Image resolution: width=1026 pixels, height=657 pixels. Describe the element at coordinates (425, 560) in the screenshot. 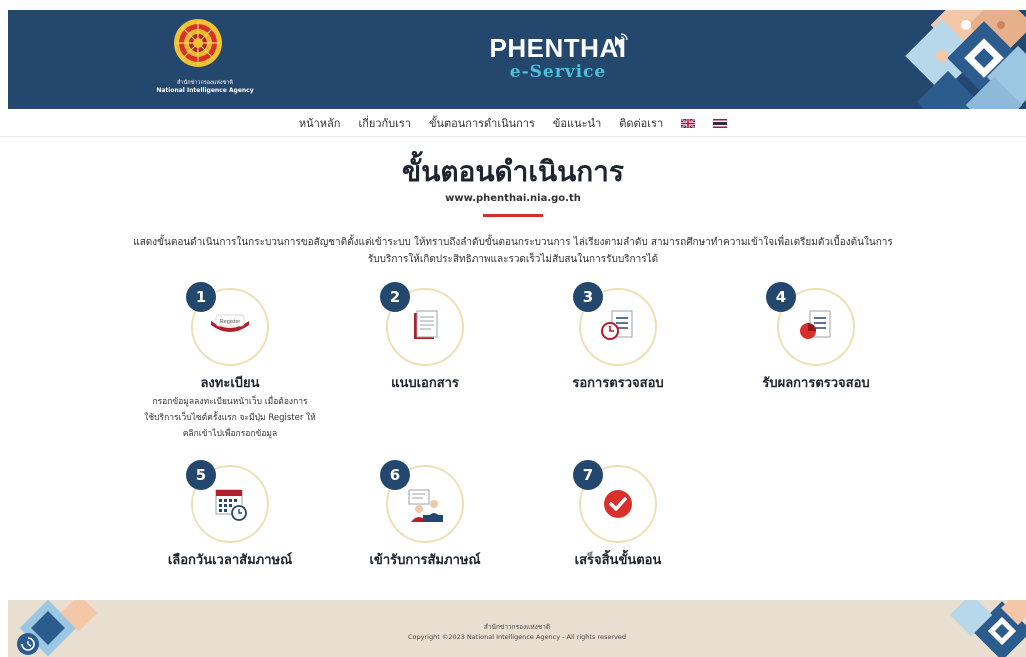

I see `step-label: เข้ารับการสัมภาษณ์` at that location.